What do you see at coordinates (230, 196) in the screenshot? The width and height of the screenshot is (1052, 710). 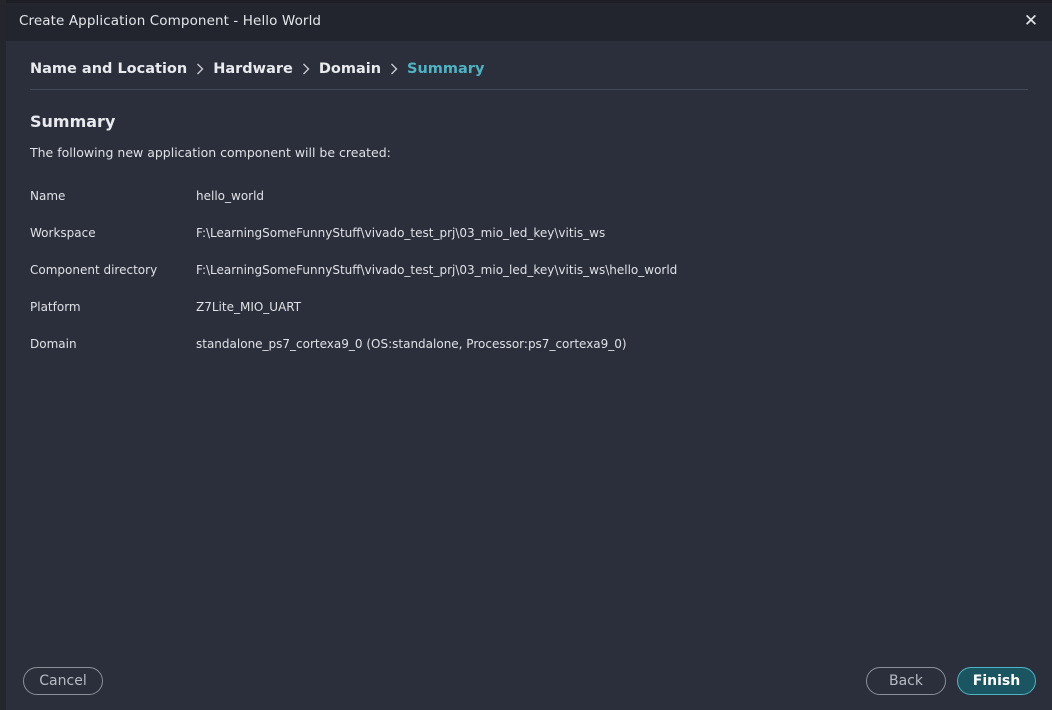 I see `summary-value: hello_world` at bounding box center [230, 196].